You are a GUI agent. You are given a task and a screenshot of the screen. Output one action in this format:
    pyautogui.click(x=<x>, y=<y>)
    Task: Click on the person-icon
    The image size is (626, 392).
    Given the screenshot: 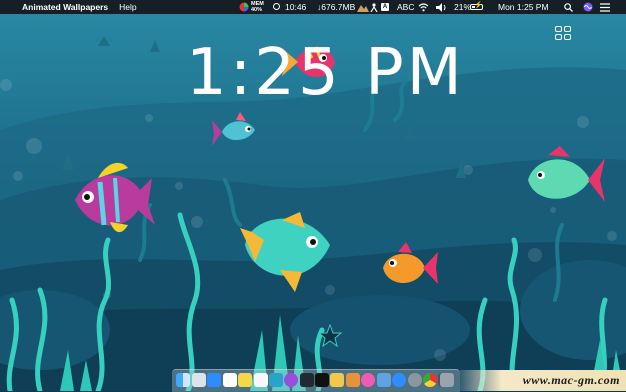 What is the action you would take?
    pyautogui.click(x=374, y=7)
    